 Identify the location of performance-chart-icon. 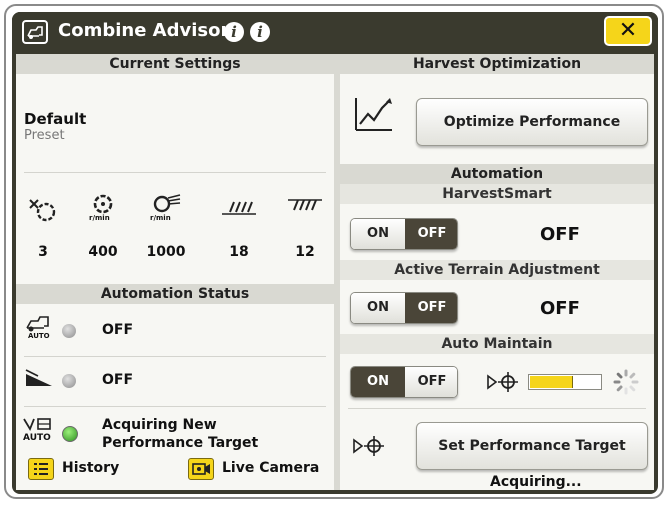
(374, 114).